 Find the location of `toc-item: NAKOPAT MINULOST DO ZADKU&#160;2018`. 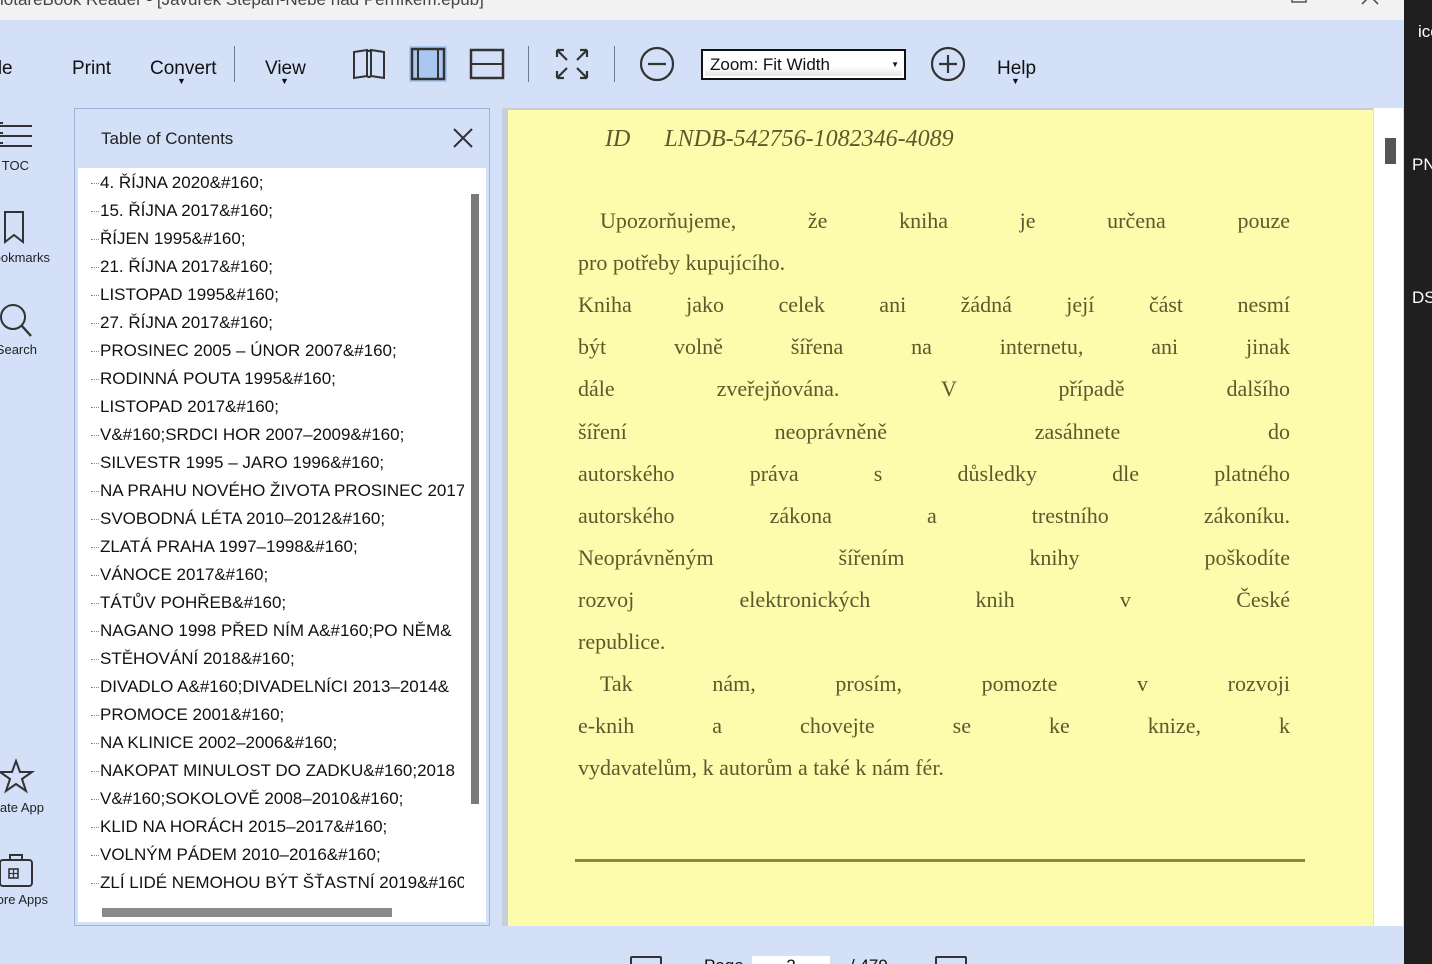

toc-item: NAKOPAT MINULOST DO ZADKU&#160;2018 is located at coordinates (271, 771).